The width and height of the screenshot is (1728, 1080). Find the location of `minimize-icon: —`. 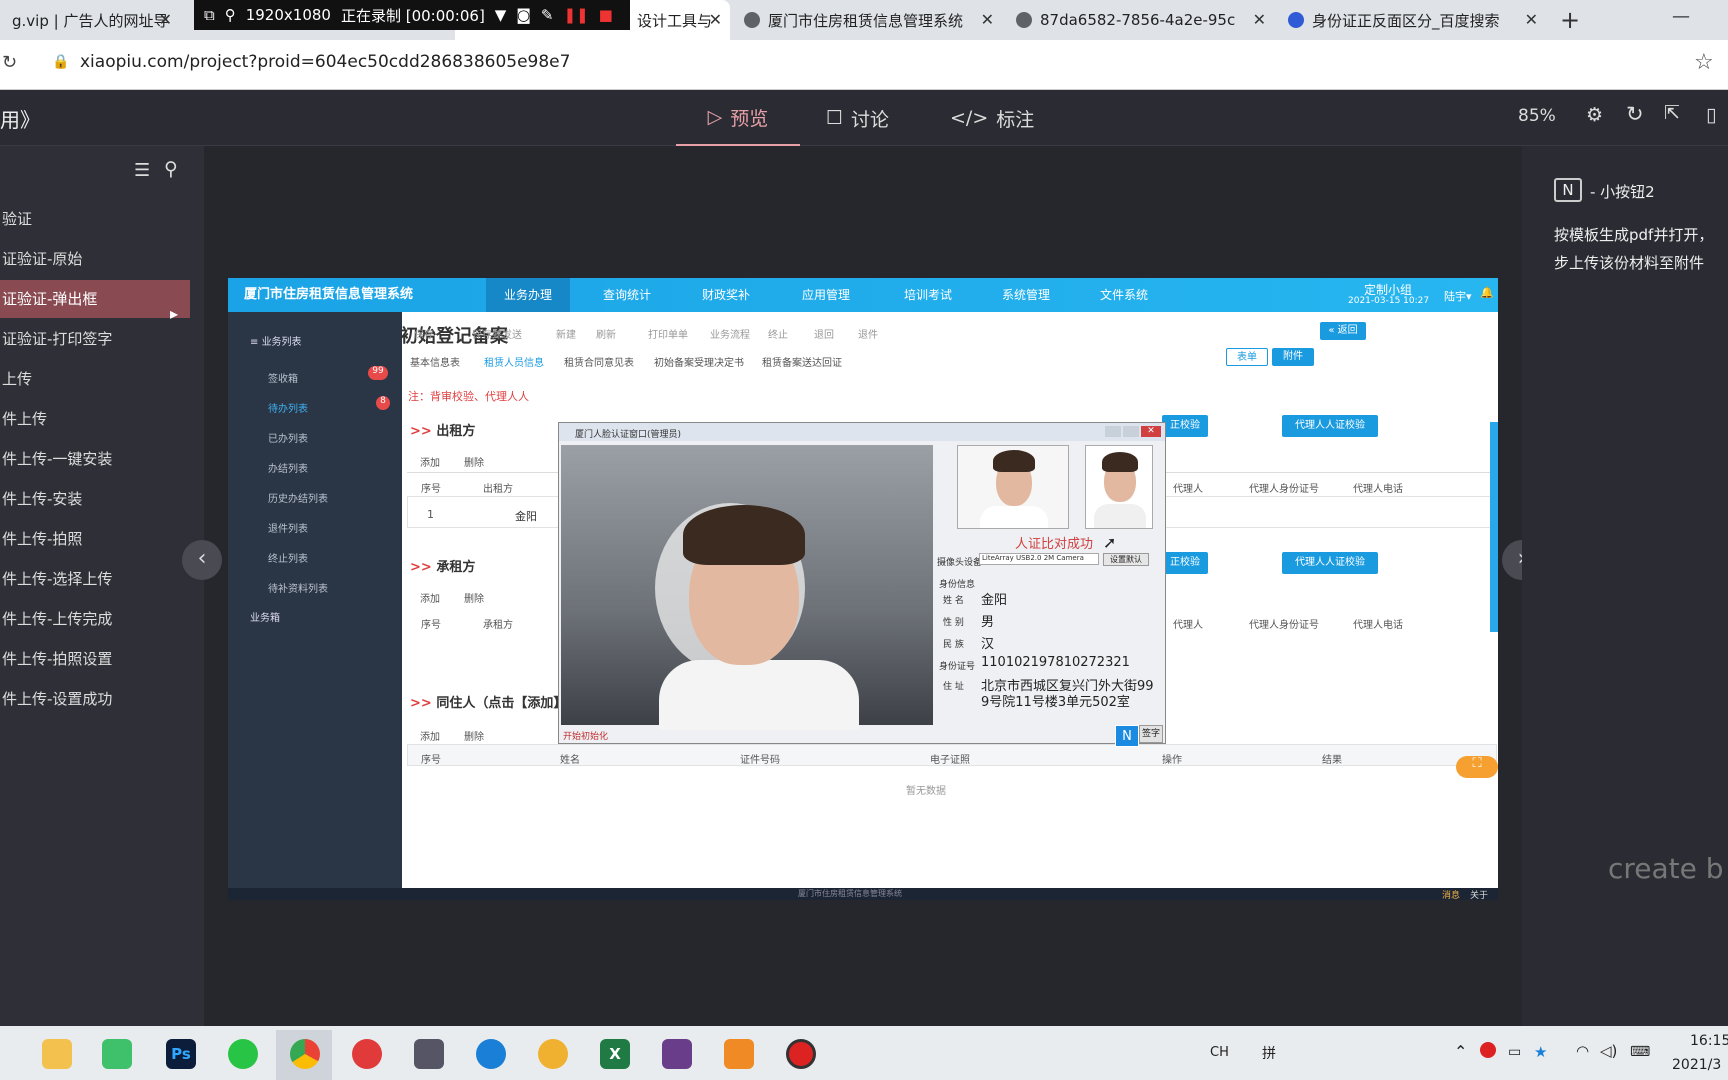

minimize-icon: — is located at coordinates (1681, 16).